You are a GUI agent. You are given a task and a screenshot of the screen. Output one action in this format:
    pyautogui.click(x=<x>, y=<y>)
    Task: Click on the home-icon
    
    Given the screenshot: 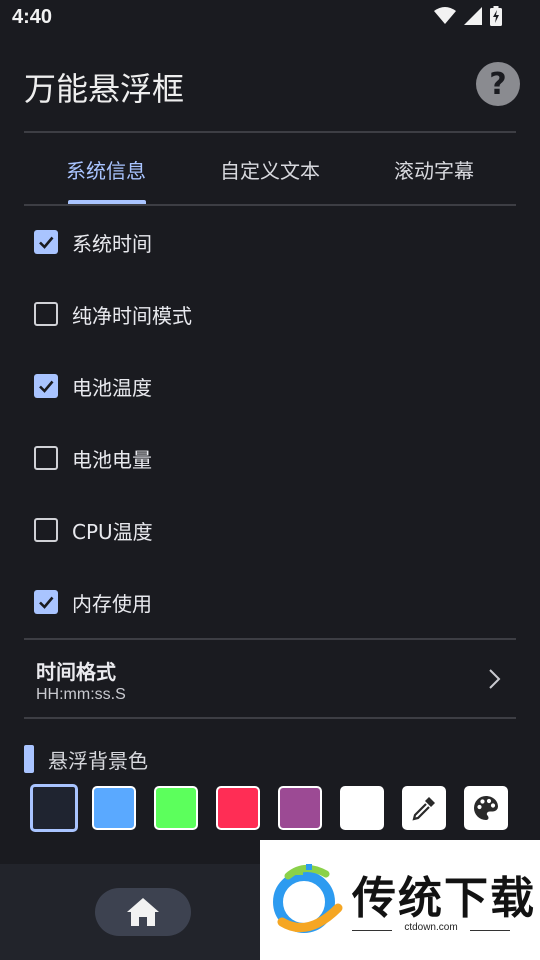 What is the action you would take?
    pyautogui.click(x=143, y=912)
    